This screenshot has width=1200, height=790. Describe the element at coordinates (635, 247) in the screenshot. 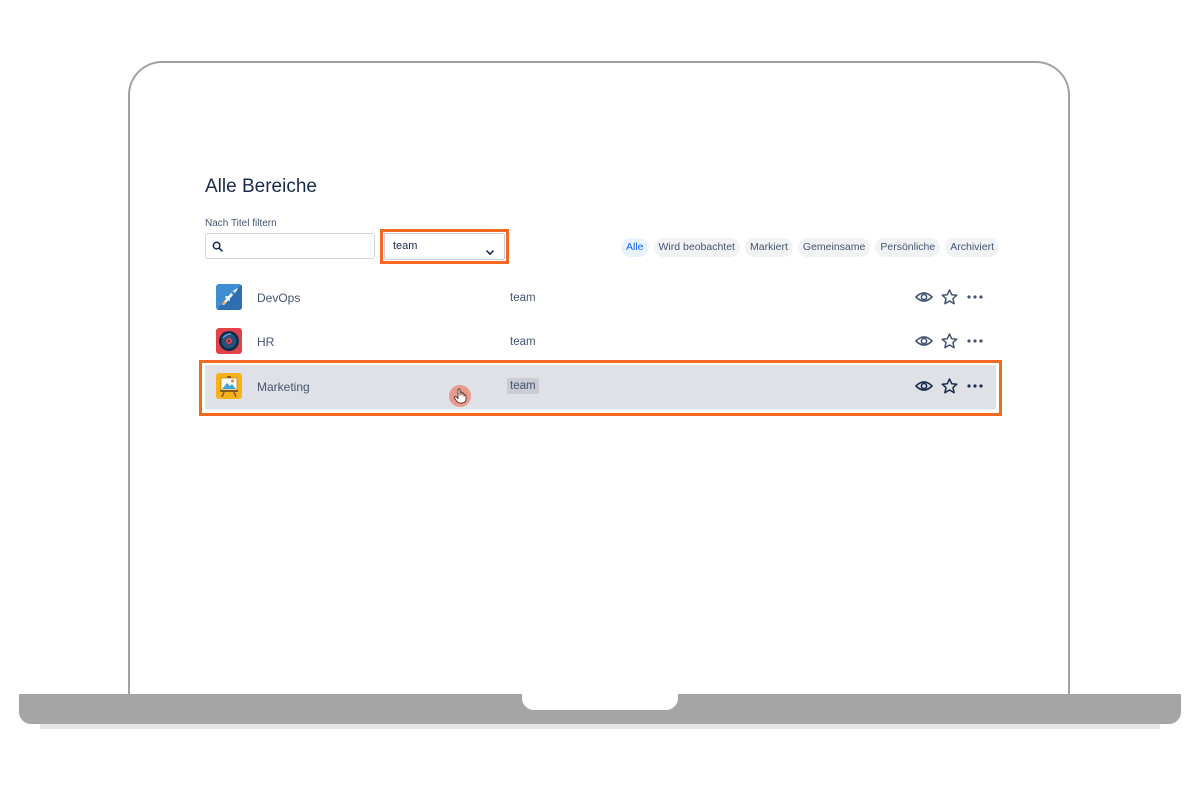

I see `tab-alle: Alle` at that location.